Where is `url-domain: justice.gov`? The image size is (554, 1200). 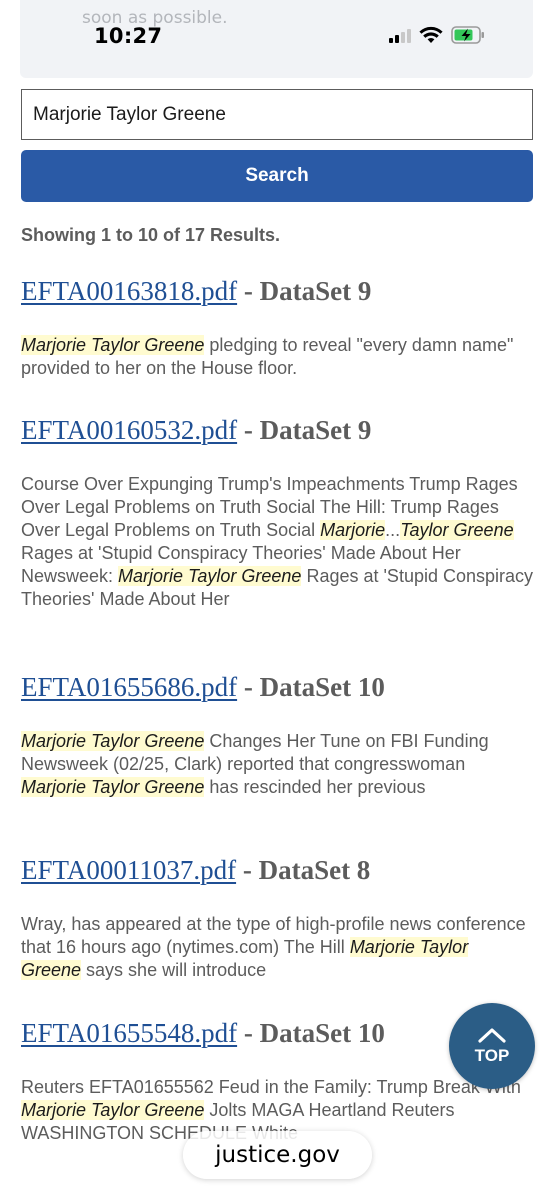
url-domain: justice.gov is located at coordinates (277, 1155).